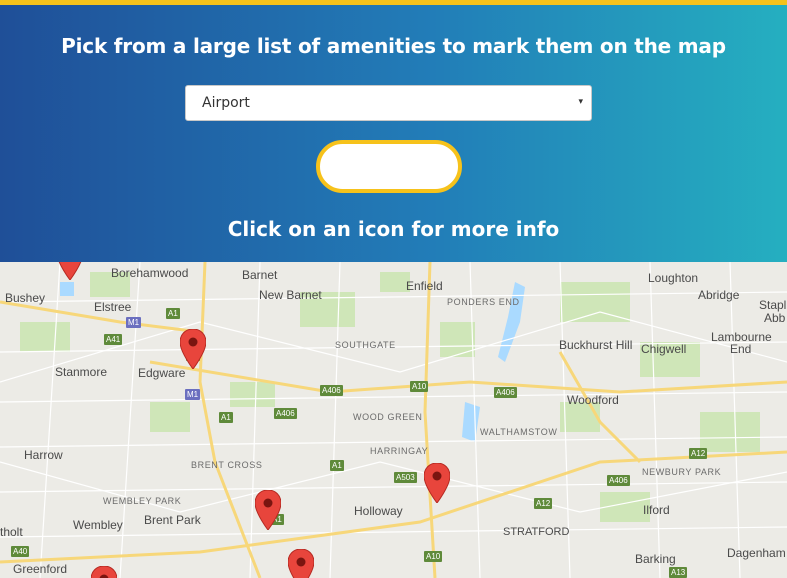 This screenshot has width=787, height=578. I want to click on instruction-text: Click on an icon for more info, so click(393, 229).